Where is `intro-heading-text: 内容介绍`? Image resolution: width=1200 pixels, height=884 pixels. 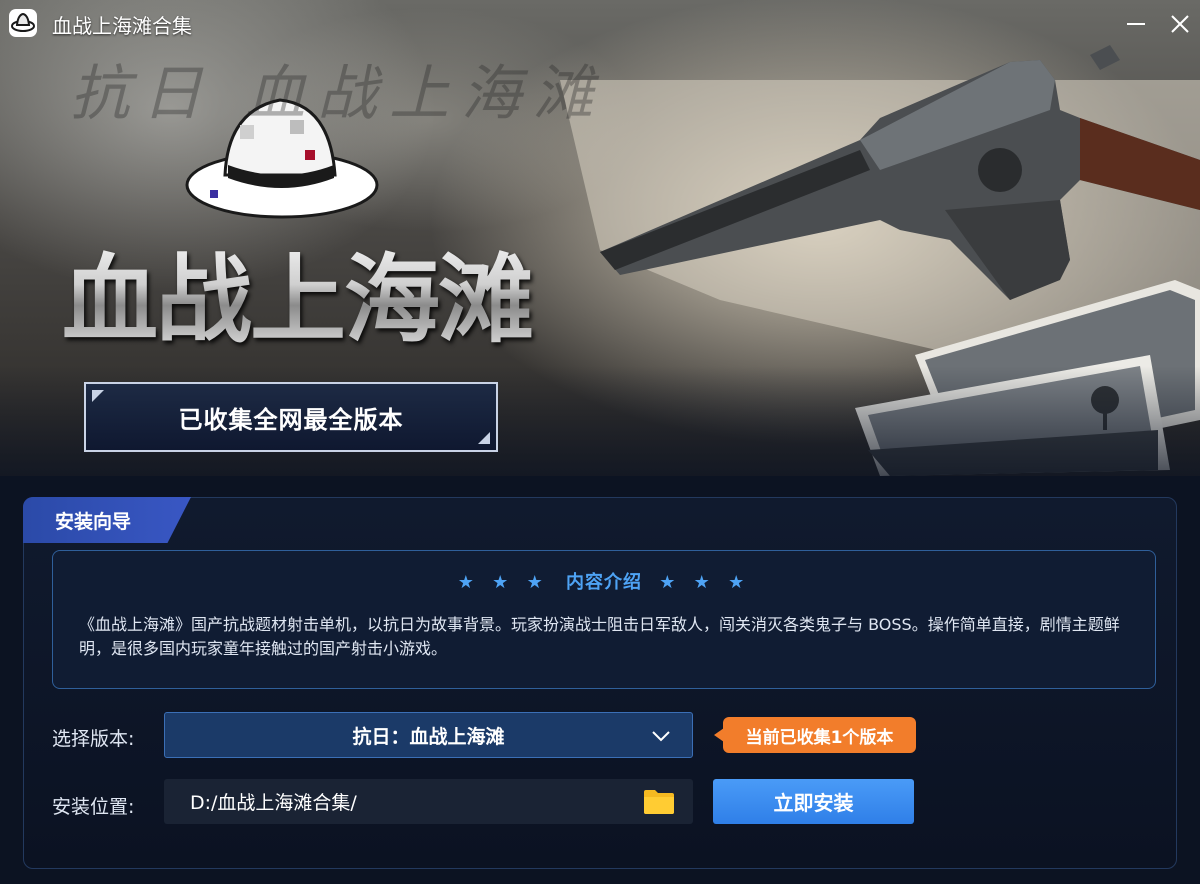
intro-heading-text: 内容介绍 is located at coordinates (604, 582).